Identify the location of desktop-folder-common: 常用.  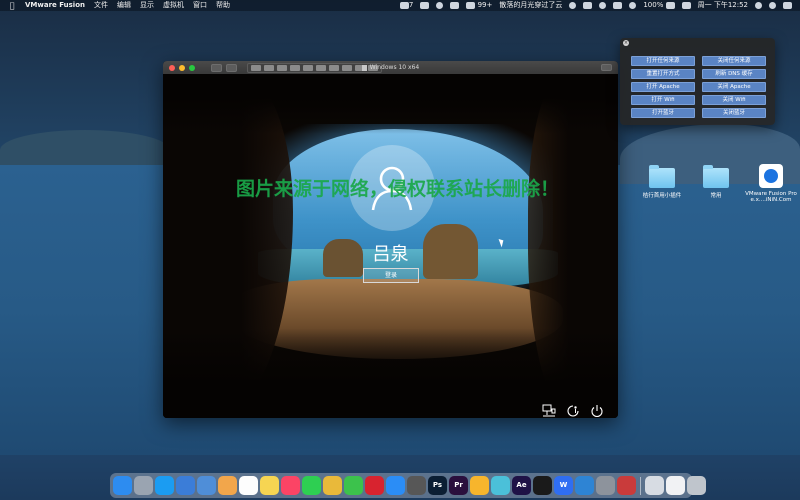
(716, 182).